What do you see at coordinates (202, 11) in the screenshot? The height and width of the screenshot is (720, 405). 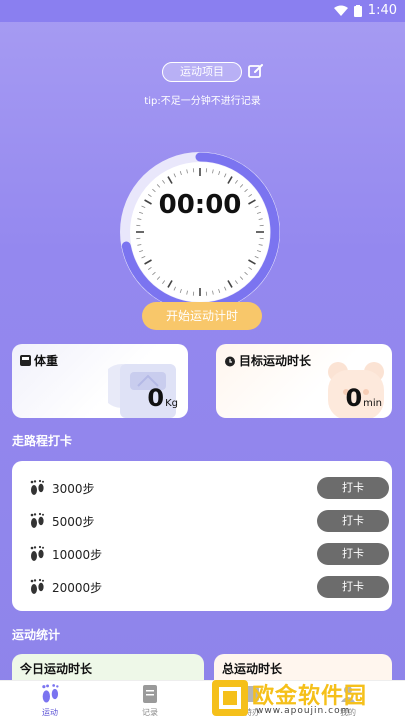 I see `status-bar: 1:40` at bounding box center [202, 11].